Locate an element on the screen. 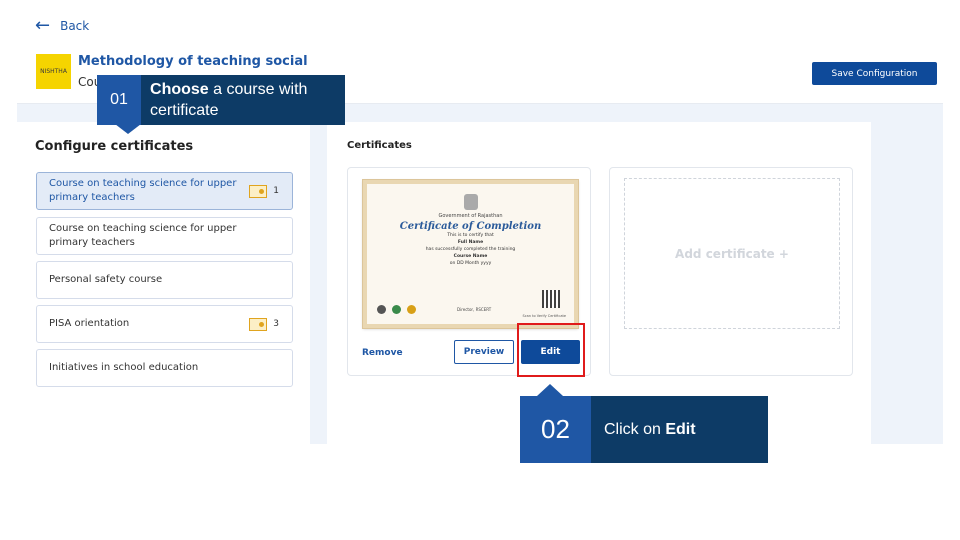 Image resolution: width=960 pixels, height=540 pixels. step2-pointer is located at coordinates (550, 390).